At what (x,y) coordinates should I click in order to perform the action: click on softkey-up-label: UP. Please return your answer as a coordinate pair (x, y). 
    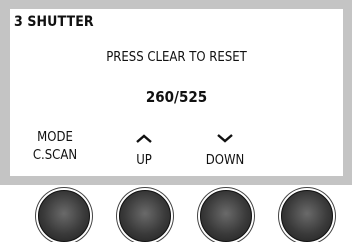
    Looking at the image, I should click on (144, 149).